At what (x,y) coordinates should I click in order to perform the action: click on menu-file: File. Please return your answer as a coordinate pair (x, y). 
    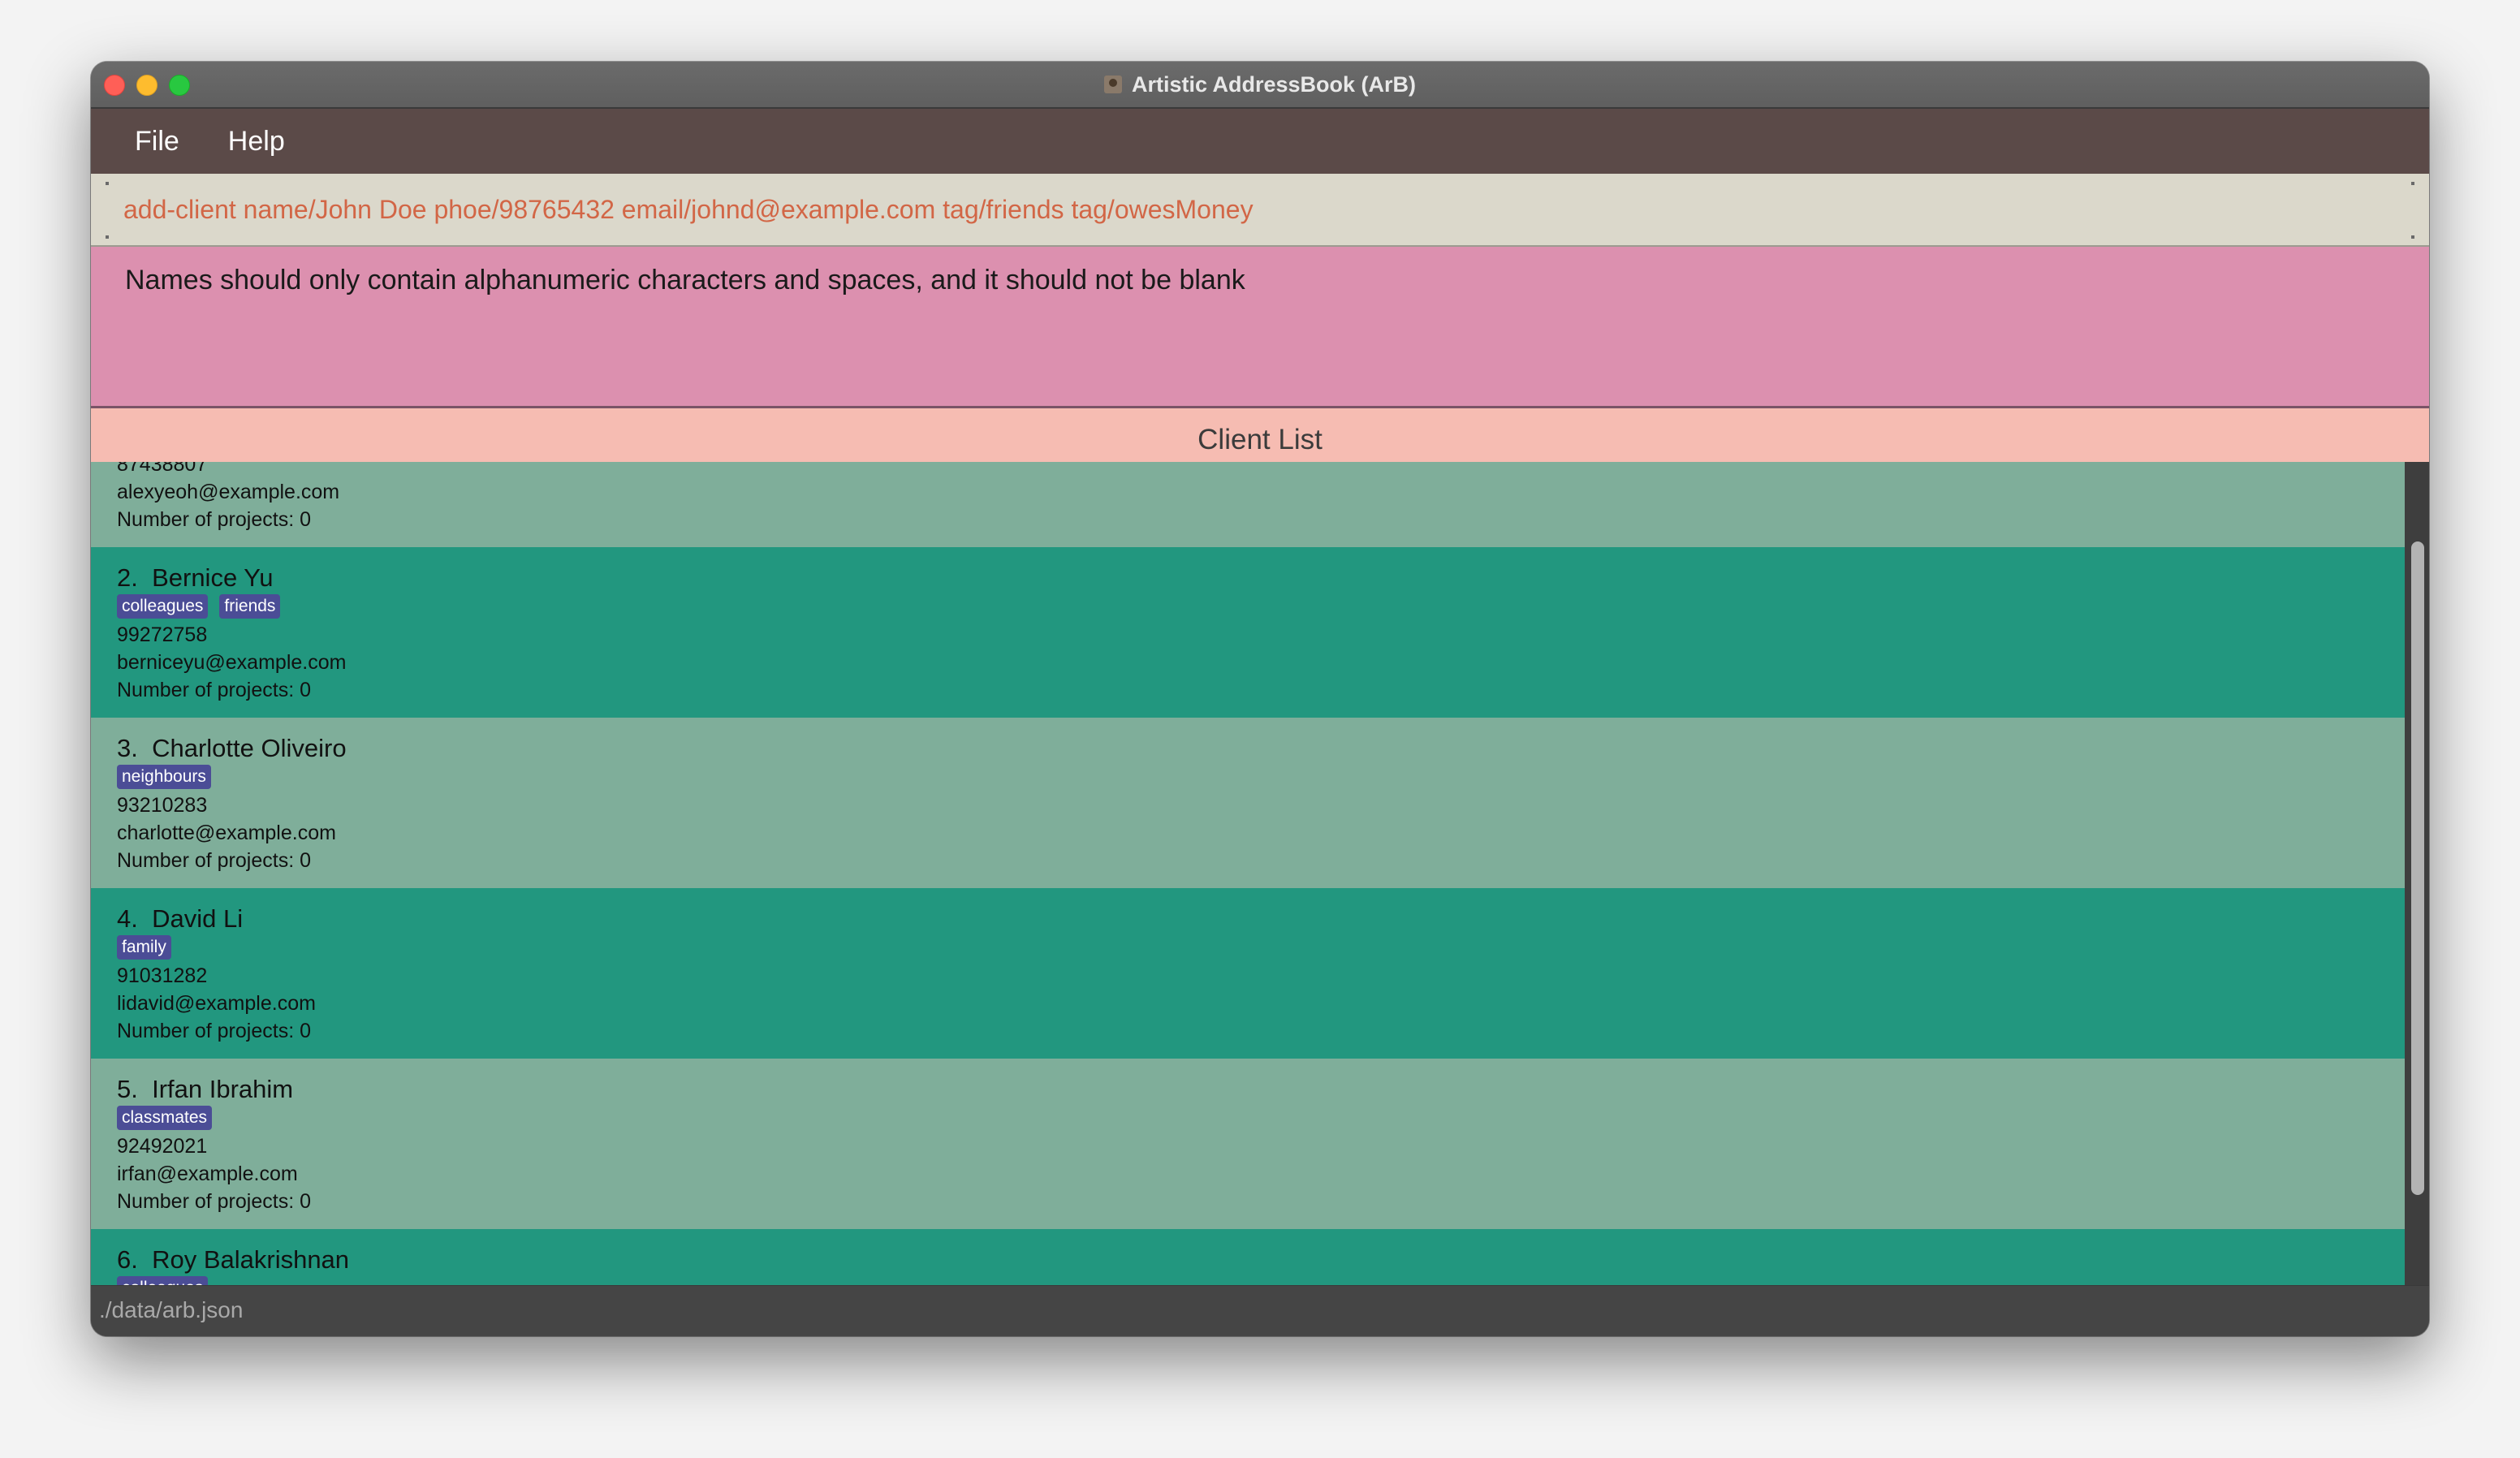
    Looking at the image, I should click on (147, 141).